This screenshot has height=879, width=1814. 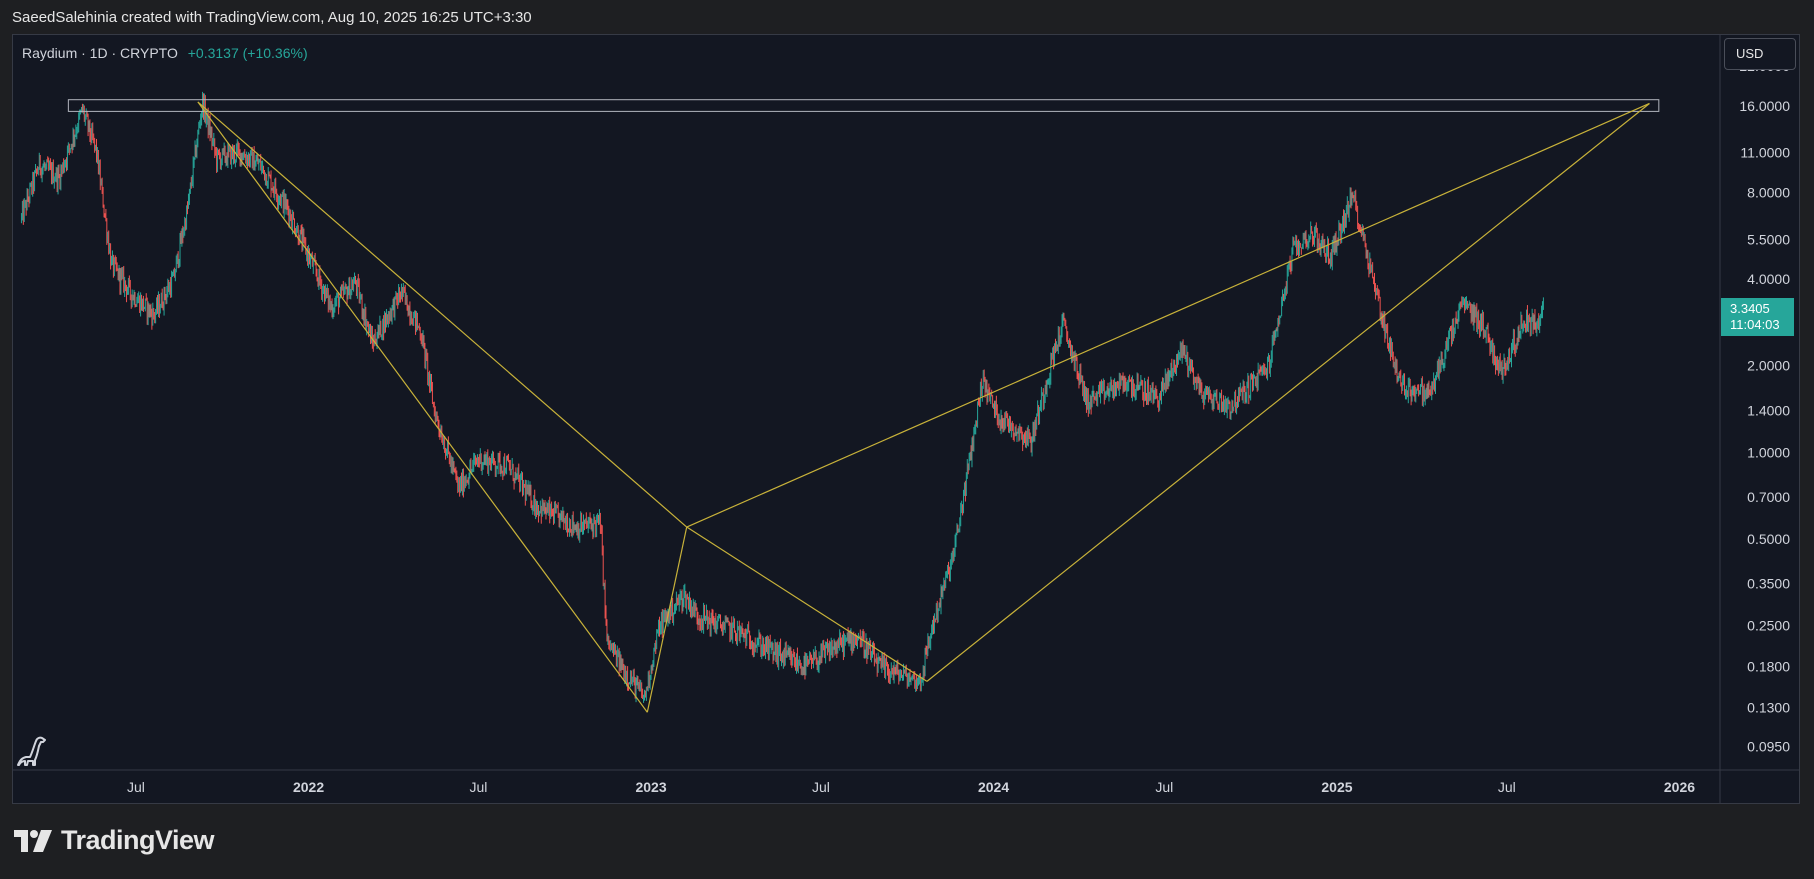 What do you see at coordinates (1768, 626) in the screenshot?
I see `y-tick-label: 0.2500` at bounding box center [1768, 626].